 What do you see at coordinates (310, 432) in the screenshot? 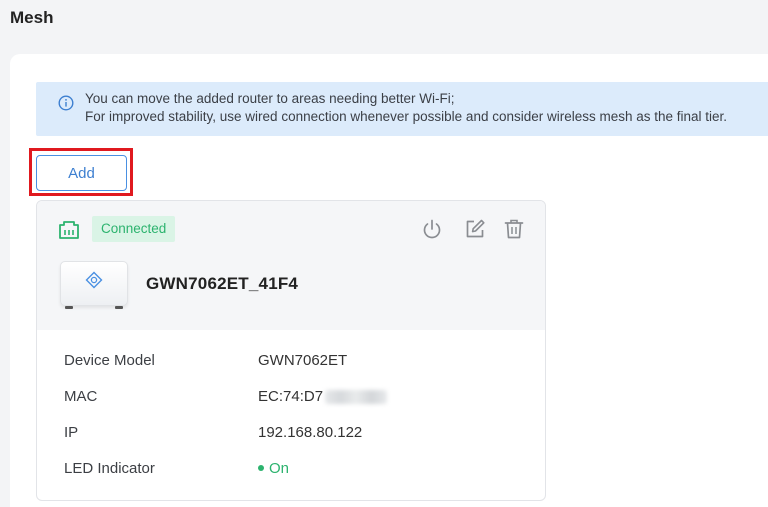
I see `ip-value: 192.168.80.122` at bounding box center [310, 432].